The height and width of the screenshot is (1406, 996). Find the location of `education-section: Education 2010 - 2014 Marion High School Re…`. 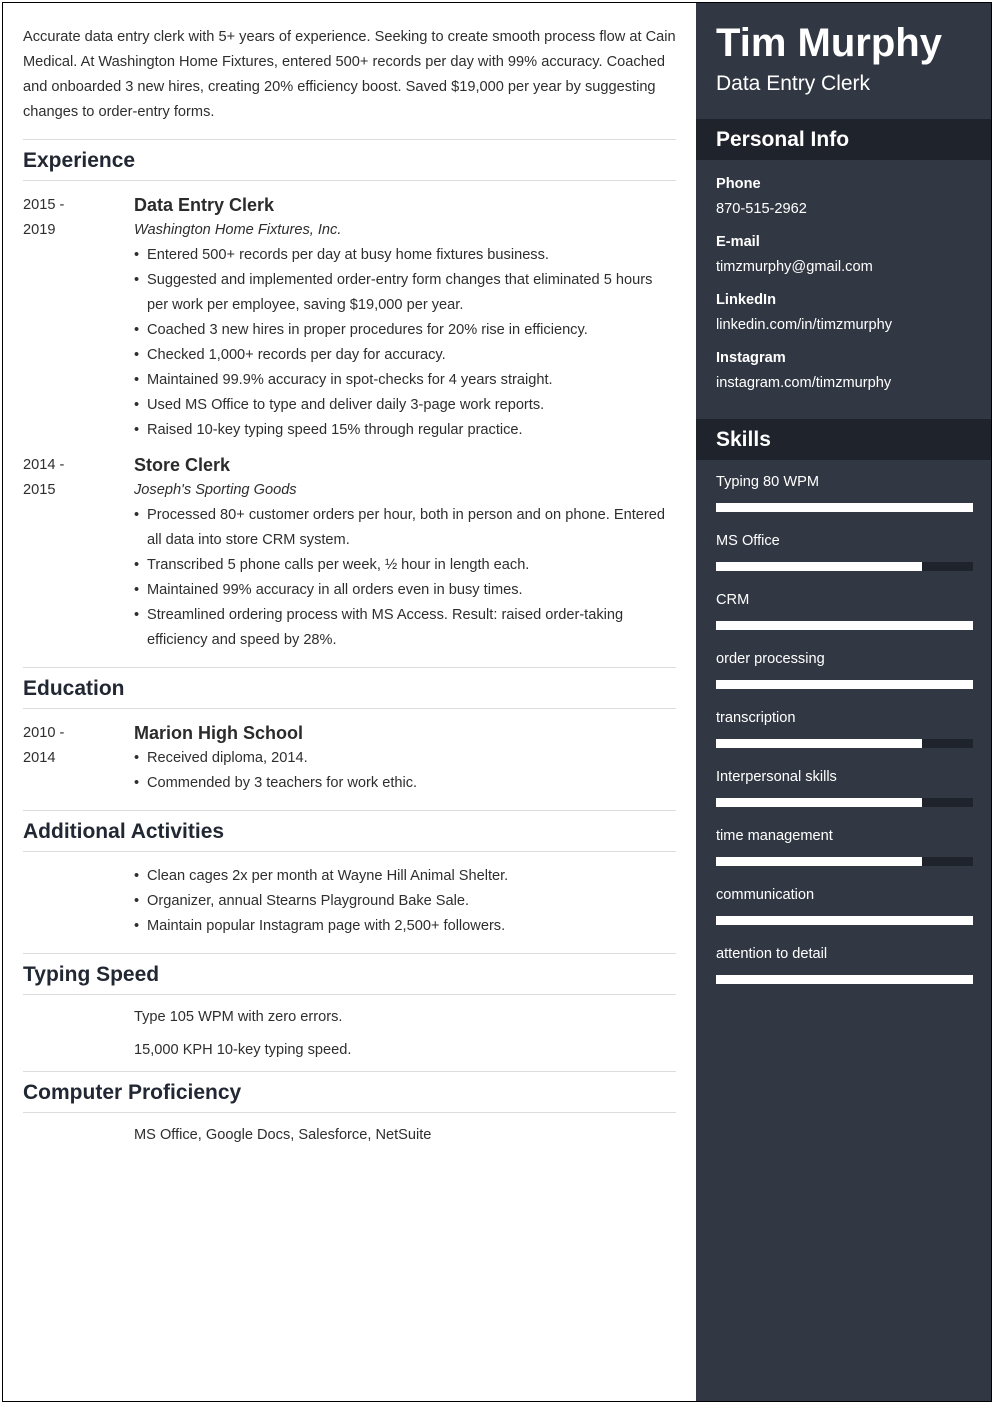

education-section: Education 2010 - 2014 Marion High School Re… is located at coordinates (349, 731).